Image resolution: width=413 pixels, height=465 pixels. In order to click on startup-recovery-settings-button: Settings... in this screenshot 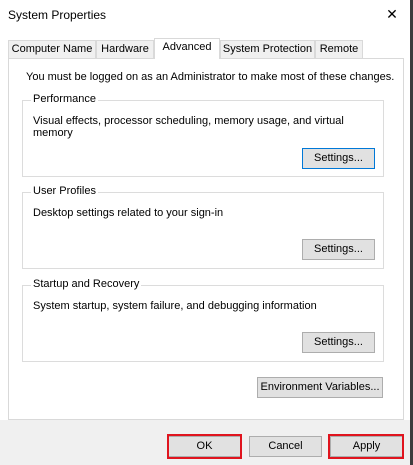, I will do `click(338, 342)`.